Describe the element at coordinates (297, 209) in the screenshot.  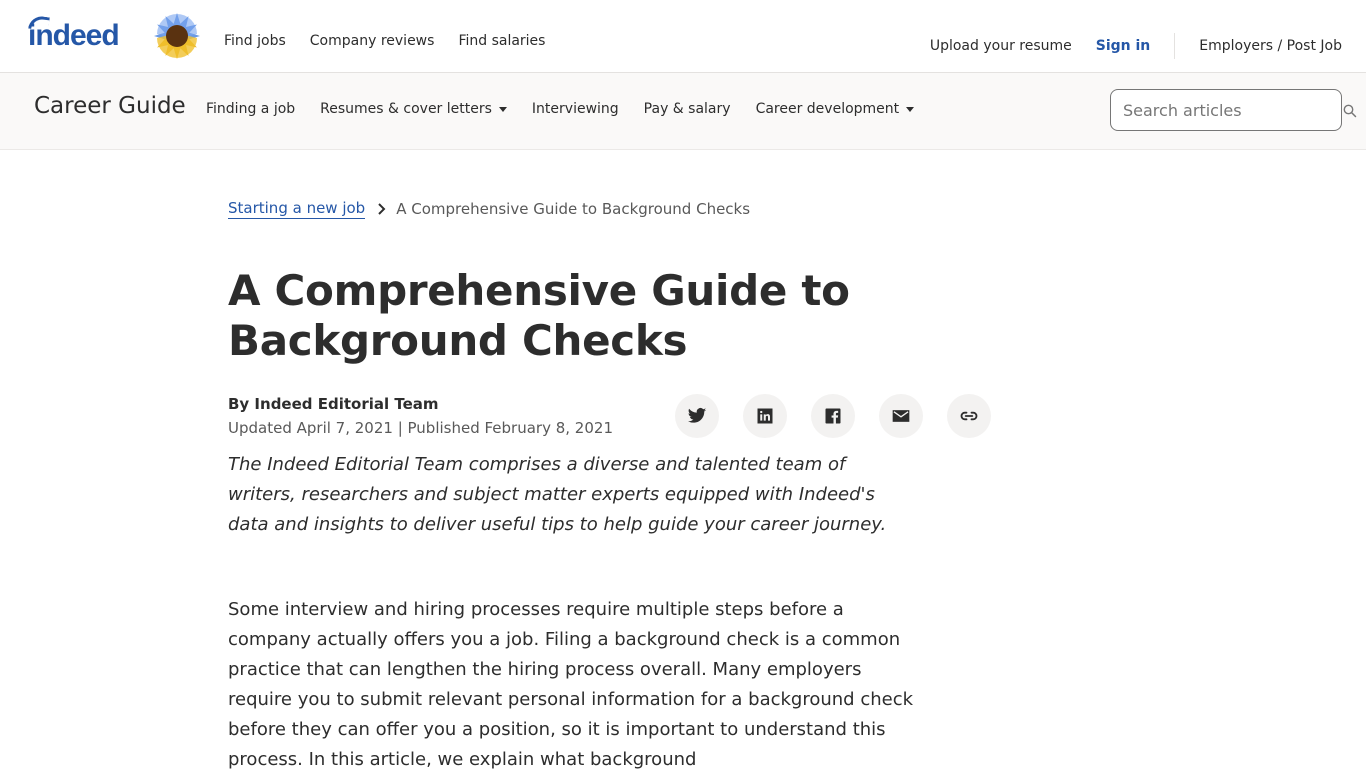
I see `breadcrumb-parent-link: Starting a new job` at that location.